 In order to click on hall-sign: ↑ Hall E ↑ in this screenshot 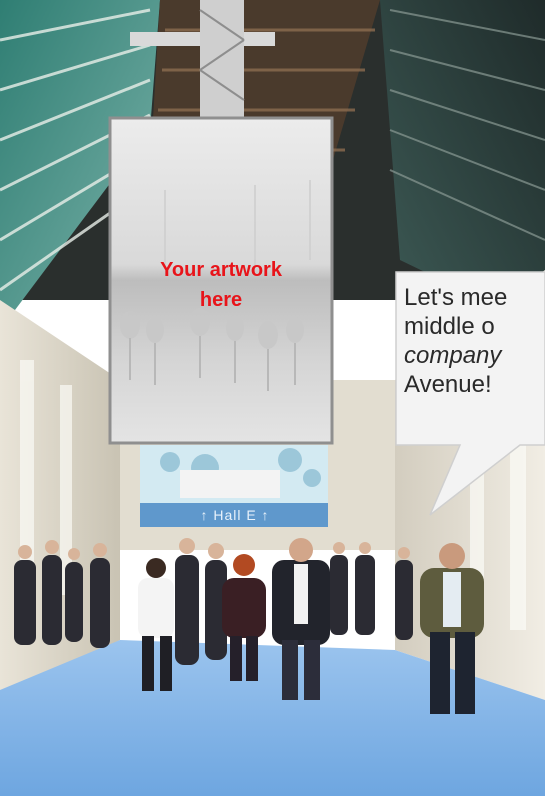, I will do `click(235, 515)`.